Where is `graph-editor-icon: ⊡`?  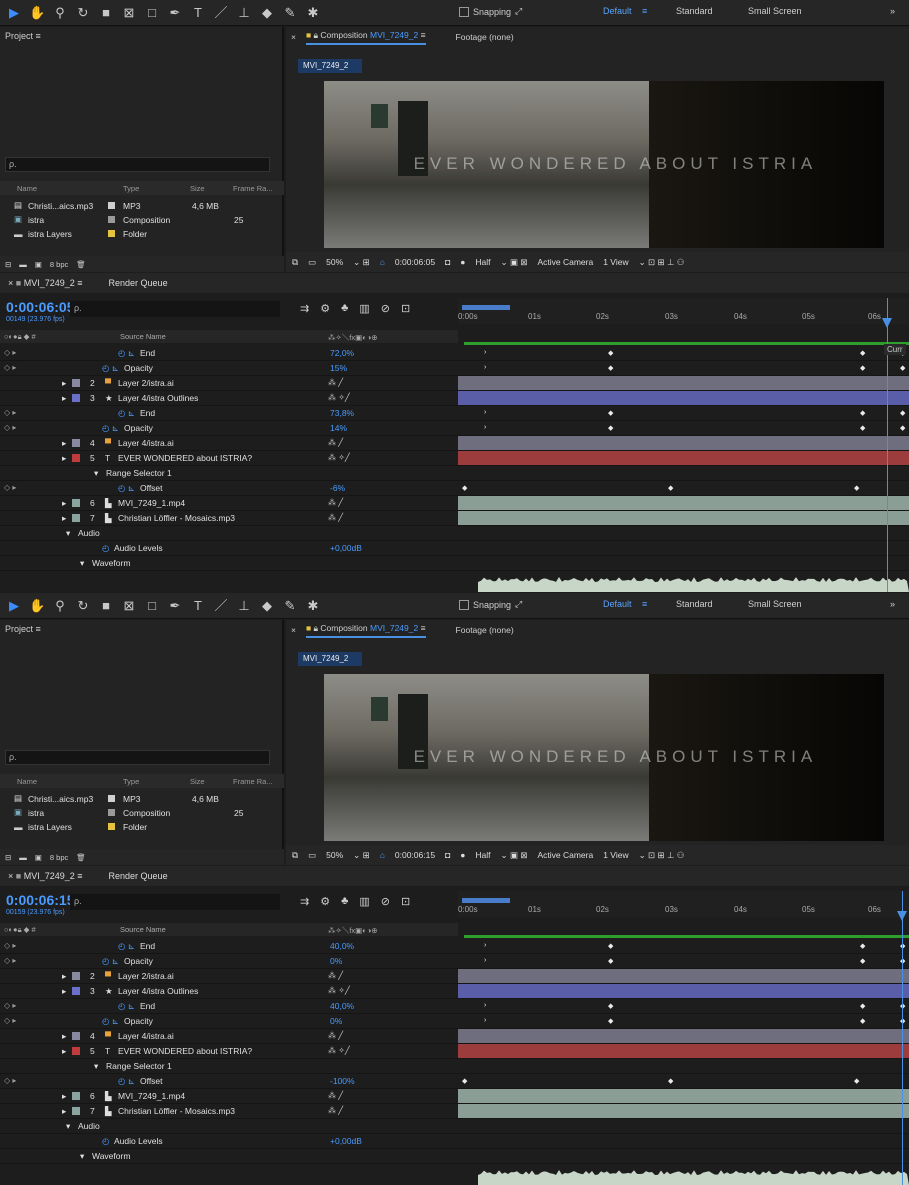 graph-editor-icon: ⊡ is located at coordinates (405, 308).